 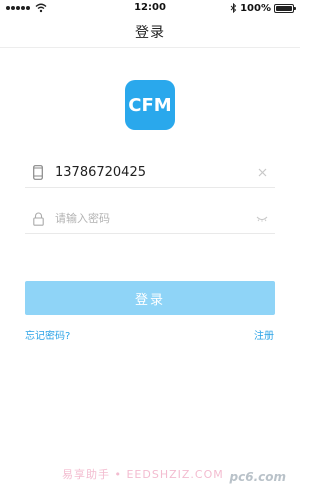 What do you see at coordinates (262, 173) in the screenshot?
I see `clear-icon` at bounding box center [262, 173].